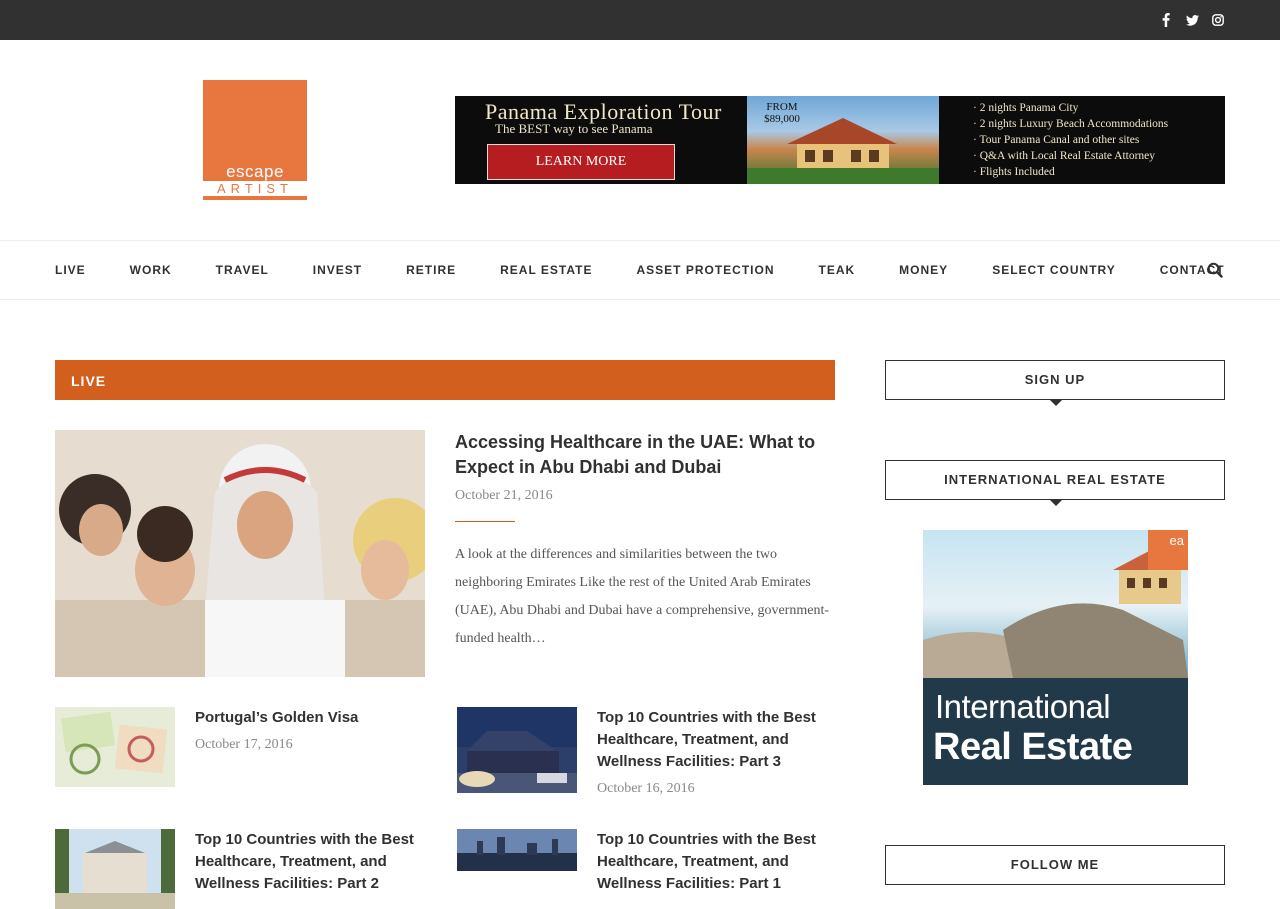 This screenshot has width=1280, height=909. I want to click on post-date: October 17, 2016, so click(244, 744).